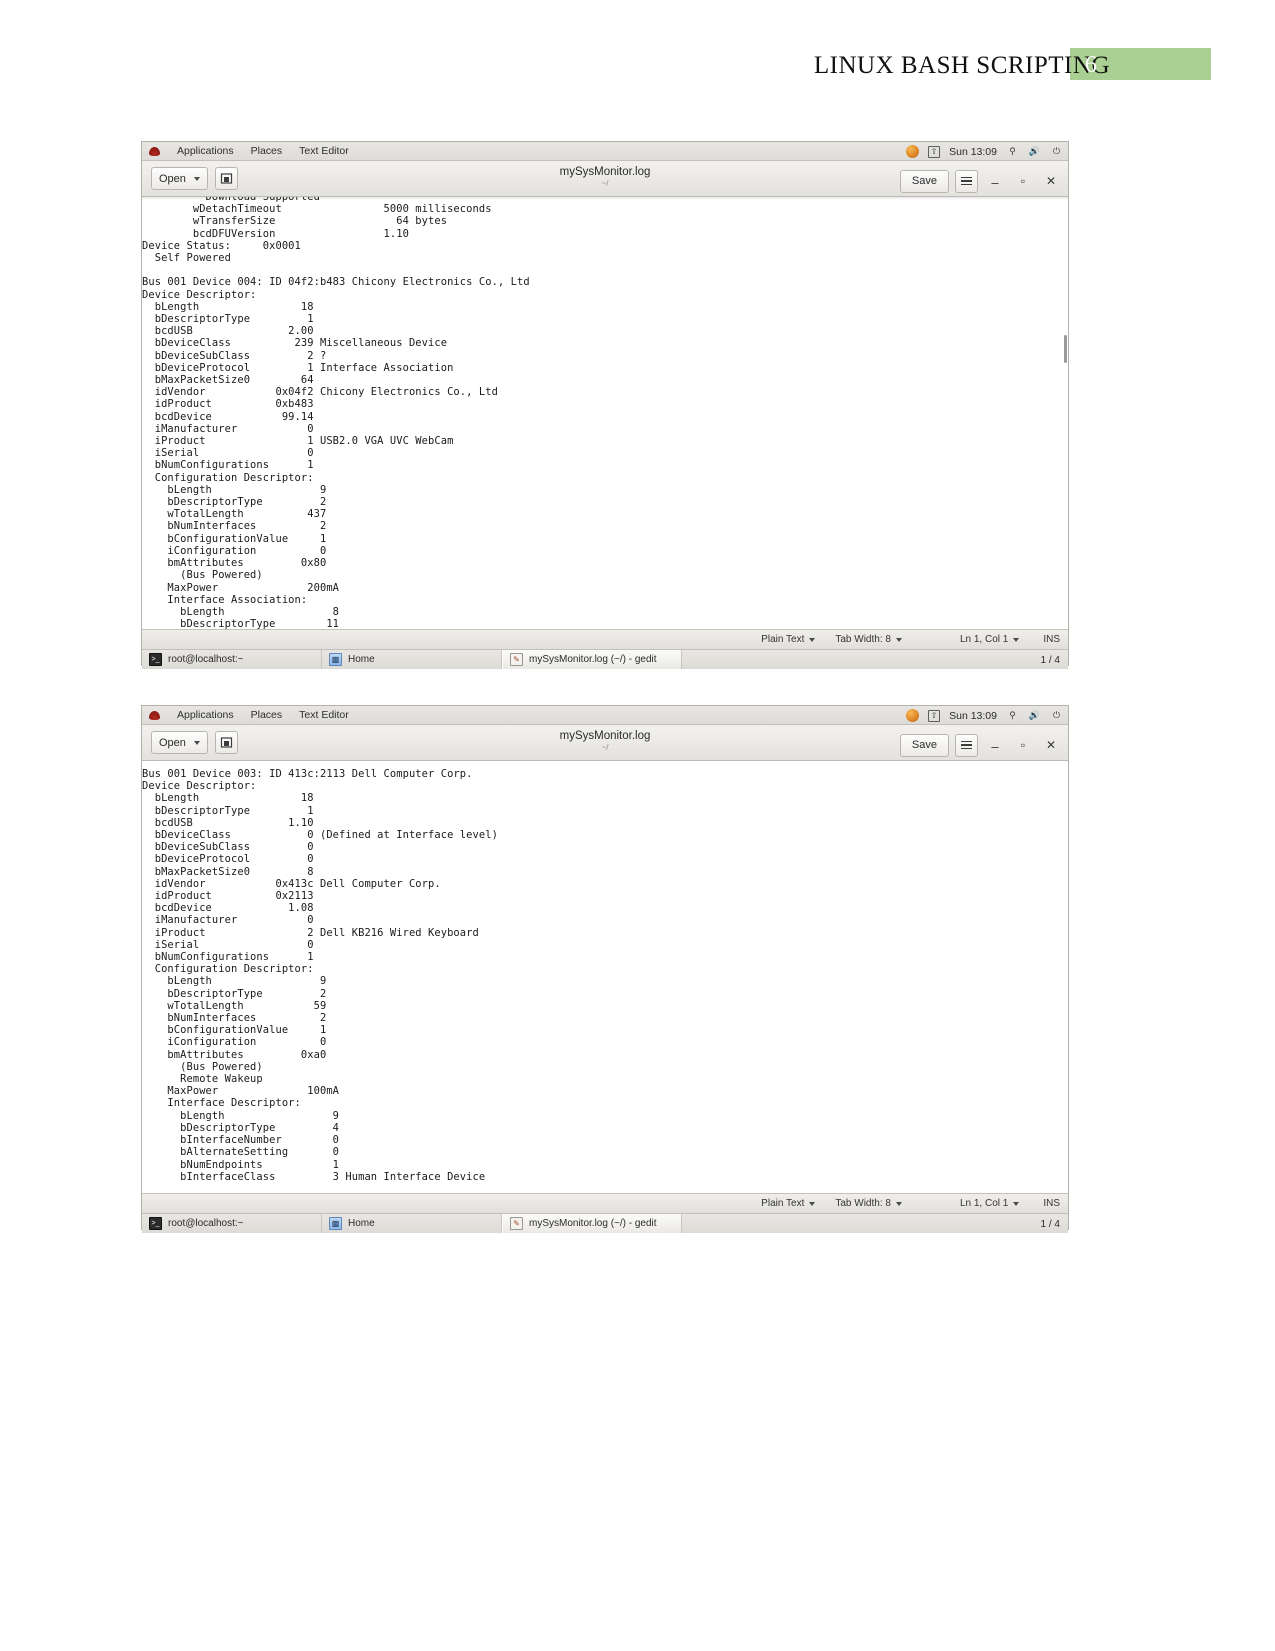 Image resolution: width=1275 pixels, height=1651 pixels. I want to click on cursor-position-1: Ln 1, Col 1, so click(989, 639).